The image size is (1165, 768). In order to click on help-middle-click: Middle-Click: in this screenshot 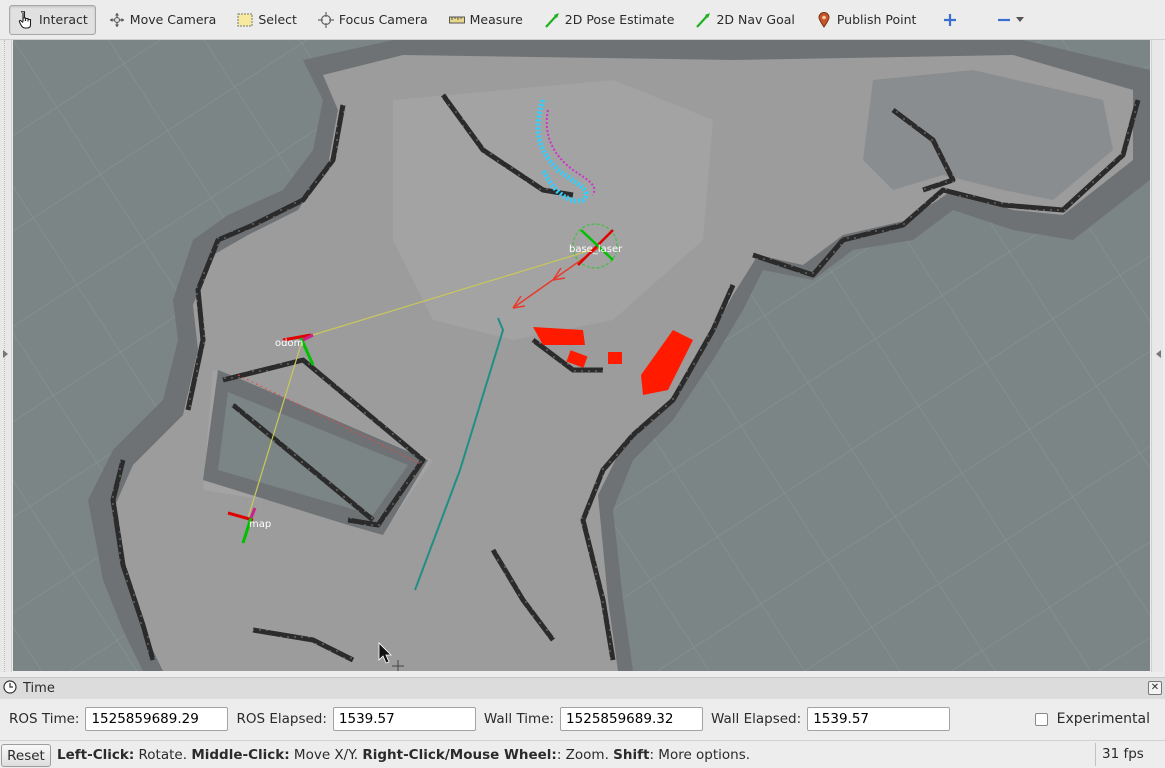, I will do `click(240, 755)`.